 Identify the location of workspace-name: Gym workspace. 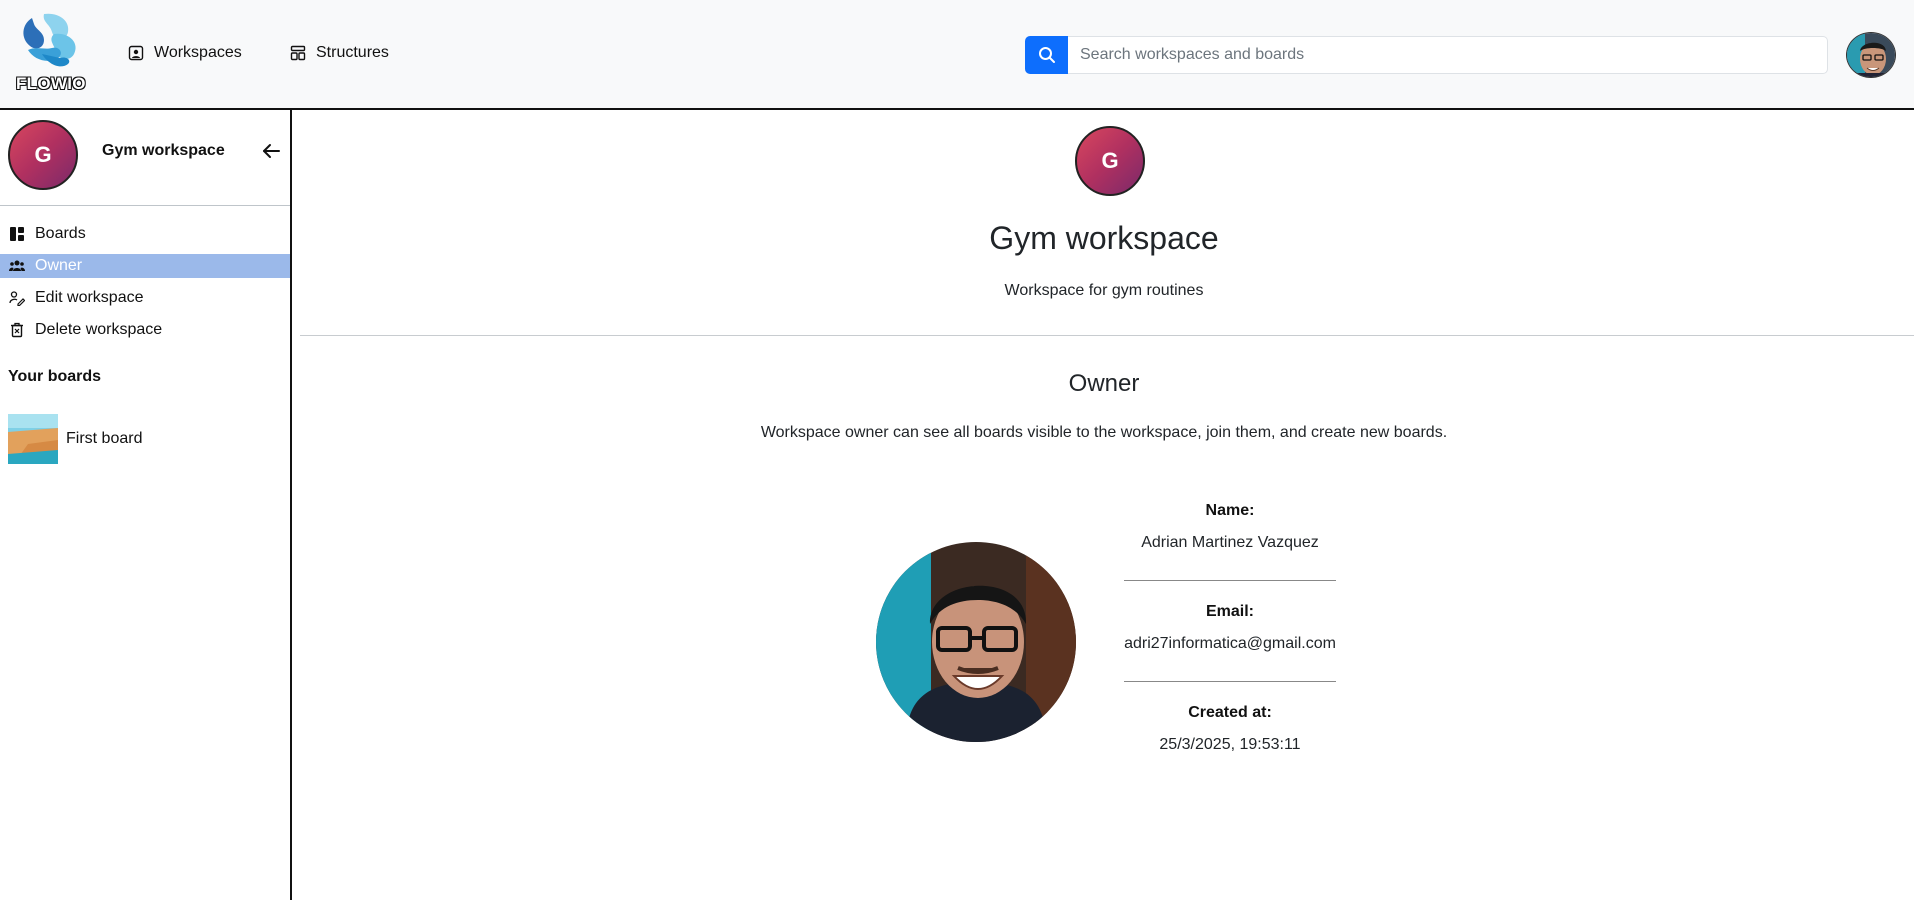
(163, 150).